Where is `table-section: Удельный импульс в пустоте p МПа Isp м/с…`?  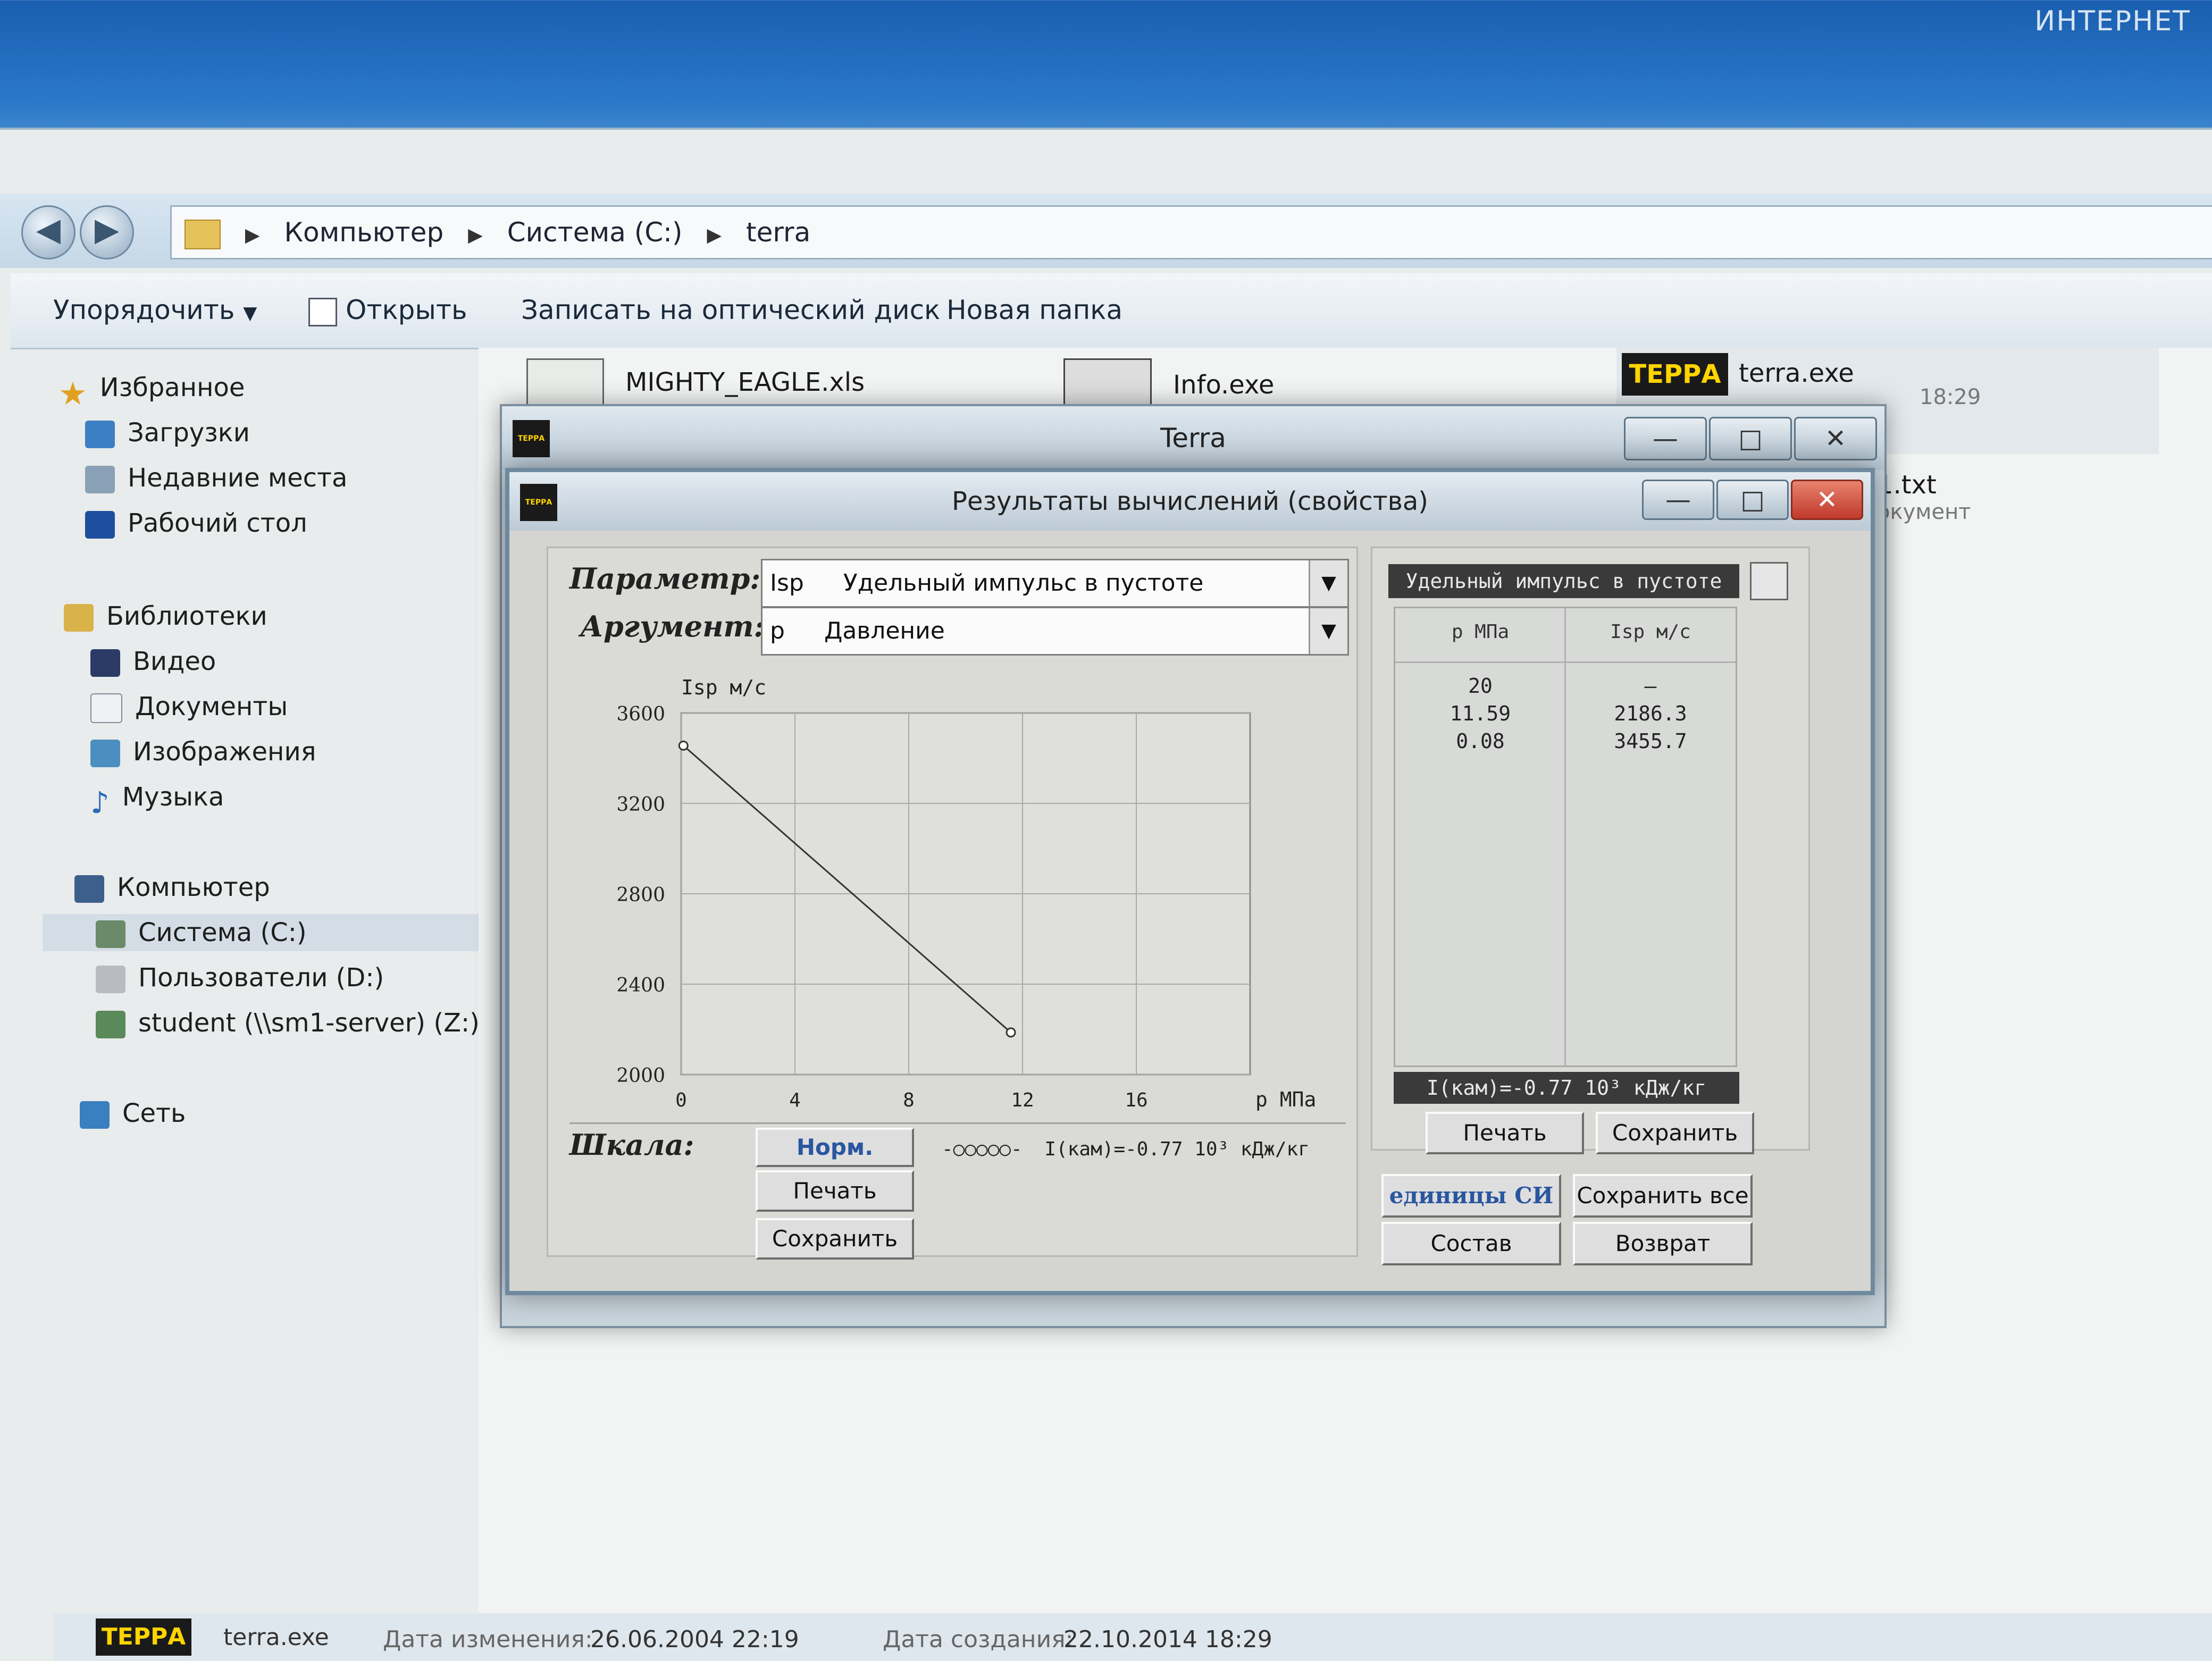 table-section: Удельный импульс в пустоте p МПа Isp м/с… is located at coordinates (1590, 850).